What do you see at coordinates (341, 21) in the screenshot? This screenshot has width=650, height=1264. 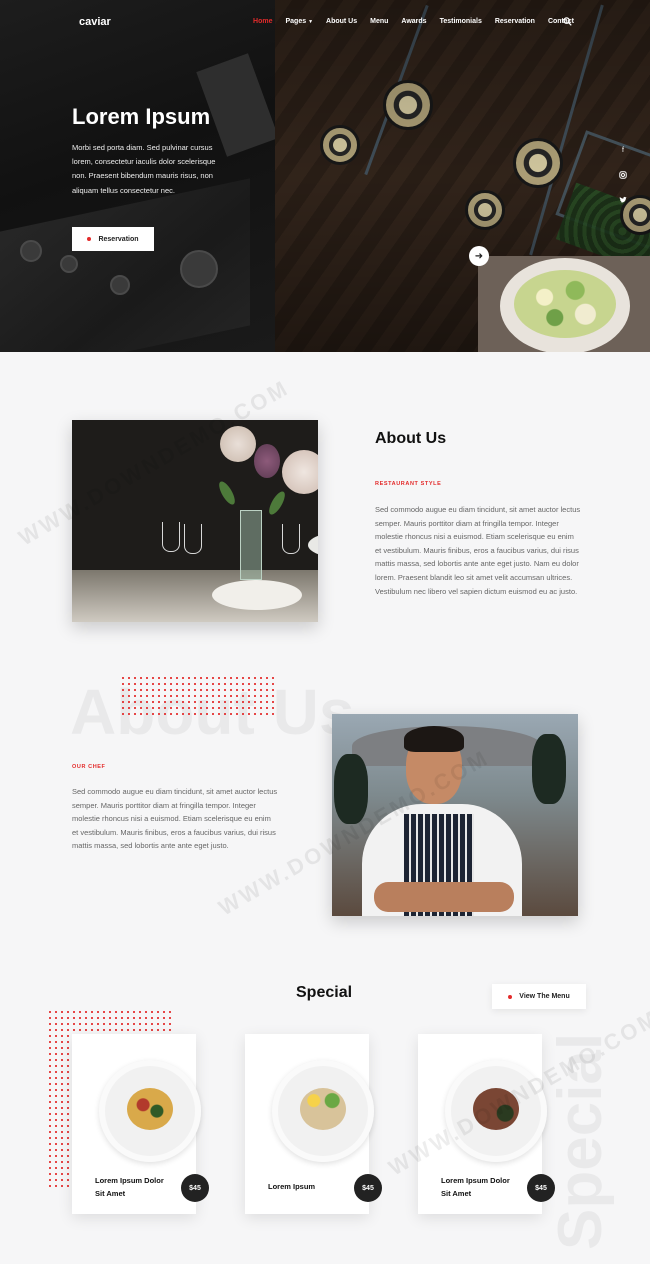 I see `nav-item-about-us: About Us` at bounding box center [341, 21].